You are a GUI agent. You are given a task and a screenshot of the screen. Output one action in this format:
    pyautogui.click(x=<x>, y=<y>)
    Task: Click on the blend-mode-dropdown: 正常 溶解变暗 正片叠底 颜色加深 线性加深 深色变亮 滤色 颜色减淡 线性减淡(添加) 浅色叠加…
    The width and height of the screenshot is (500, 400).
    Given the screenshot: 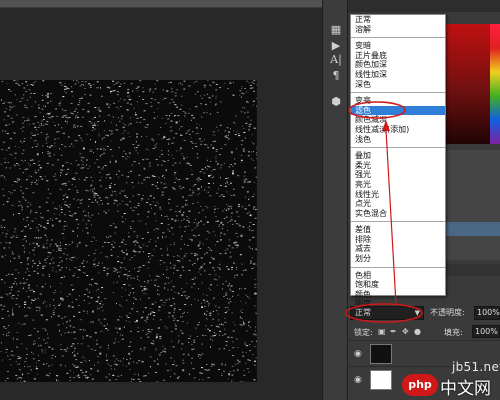 What is the action you would take?
    pyautogui.click(x=398, y=161)
    